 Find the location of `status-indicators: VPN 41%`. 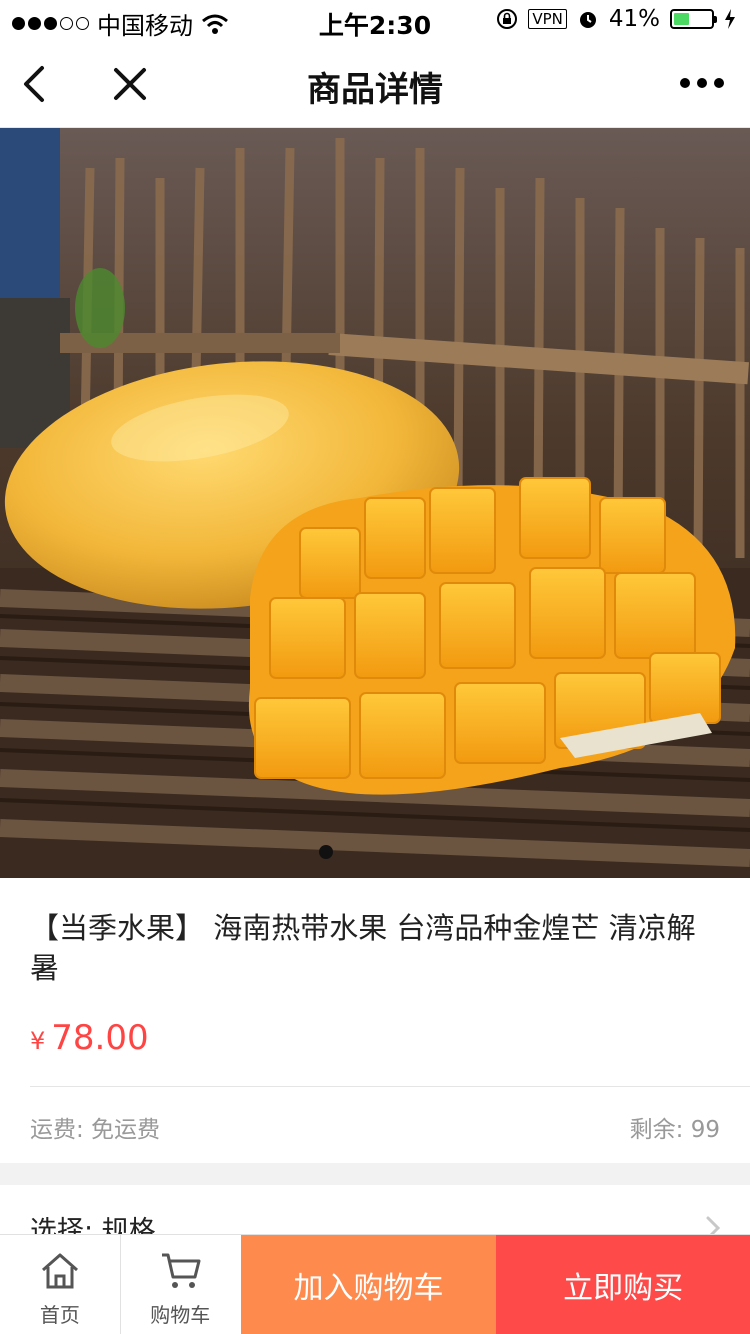

status-indicators: VPN 41% is located at coordinates (616, 19).